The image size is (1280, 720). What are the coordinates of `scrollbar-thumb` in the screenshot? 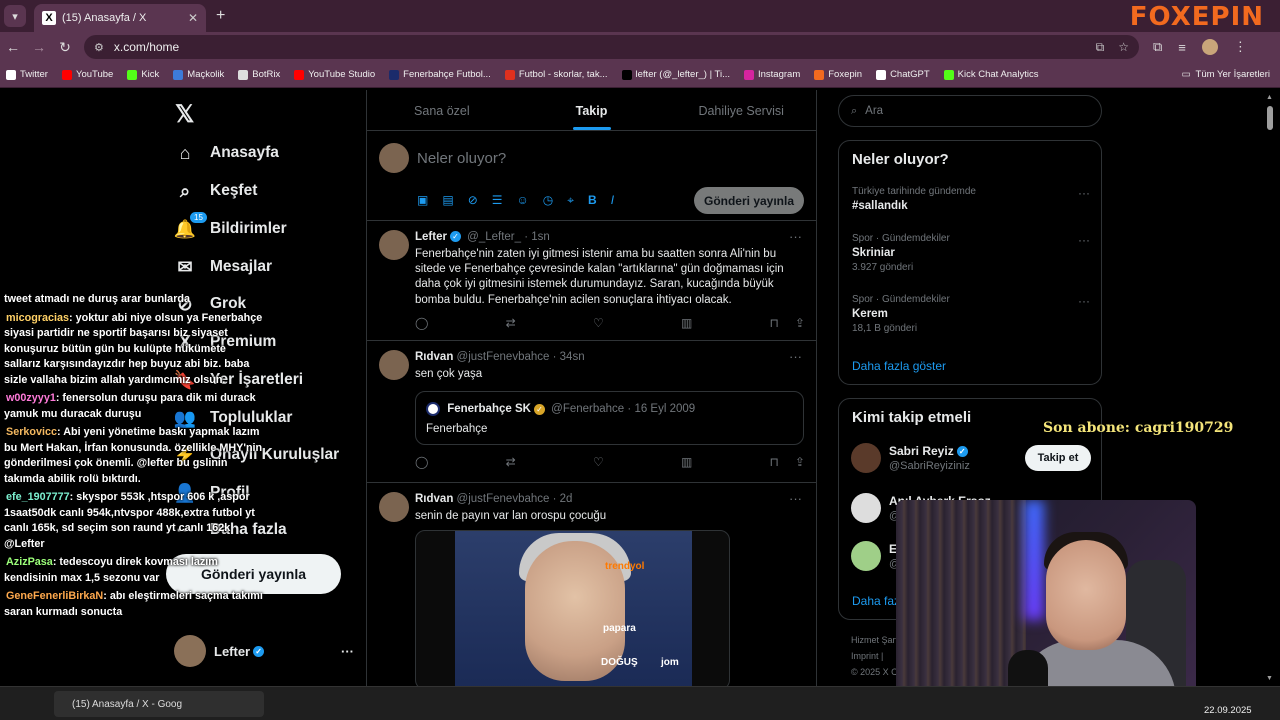 It's located at (1270, 118).